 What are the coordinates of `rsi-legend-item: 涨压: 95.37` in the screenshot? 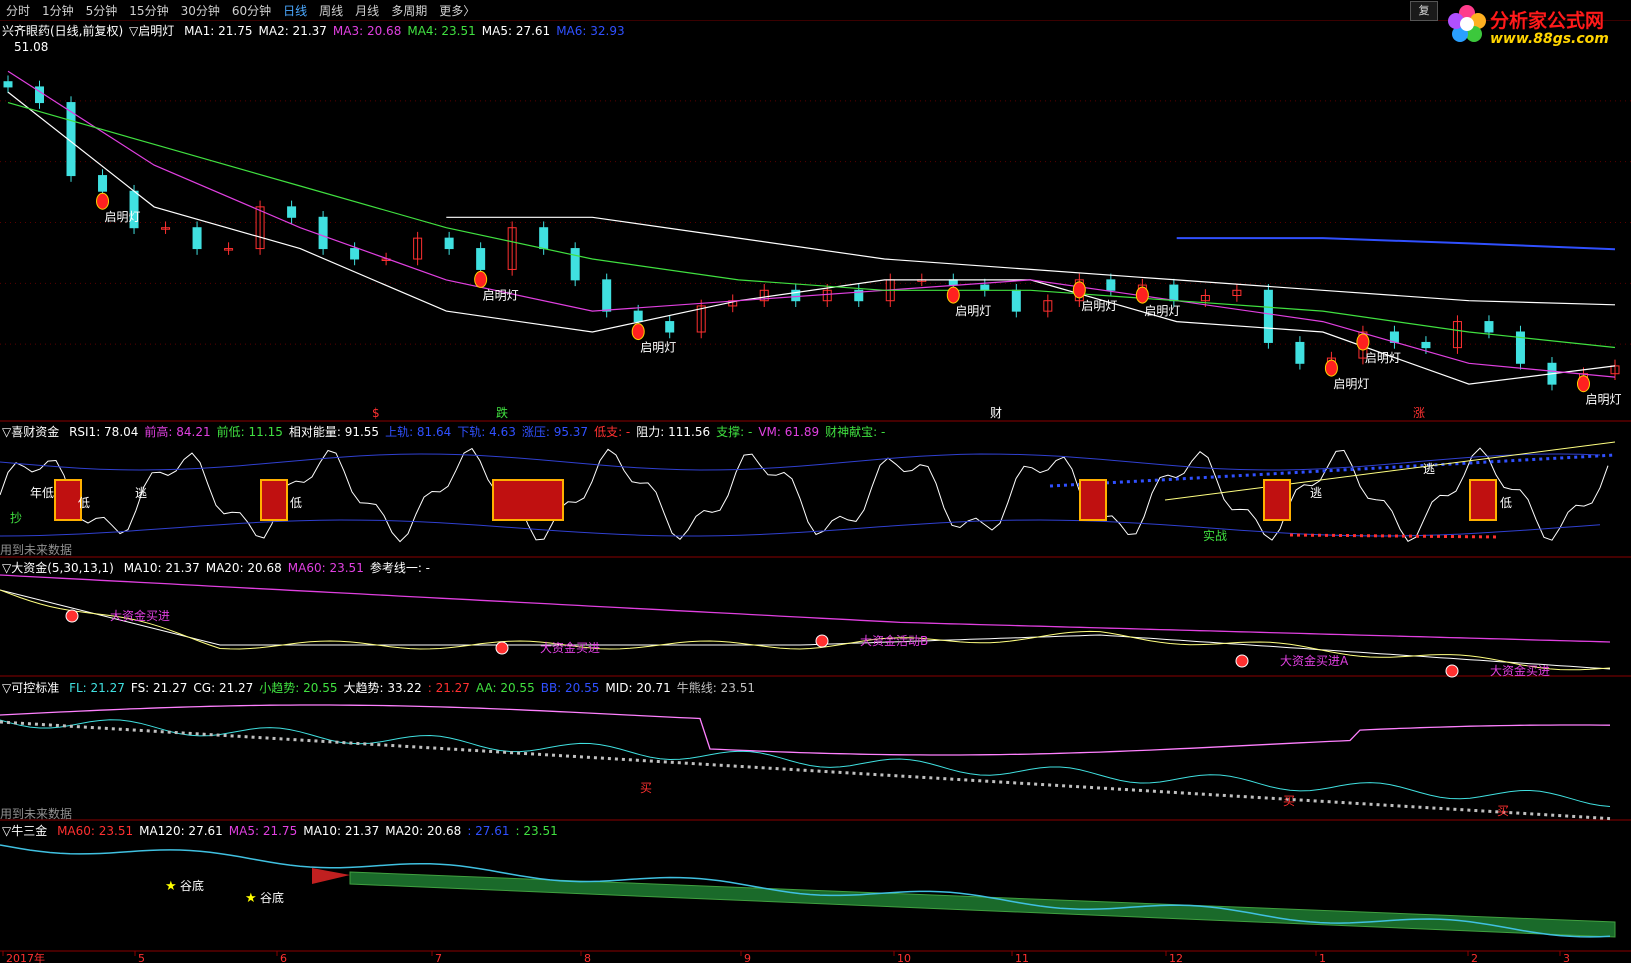 It's located at (555, 432).